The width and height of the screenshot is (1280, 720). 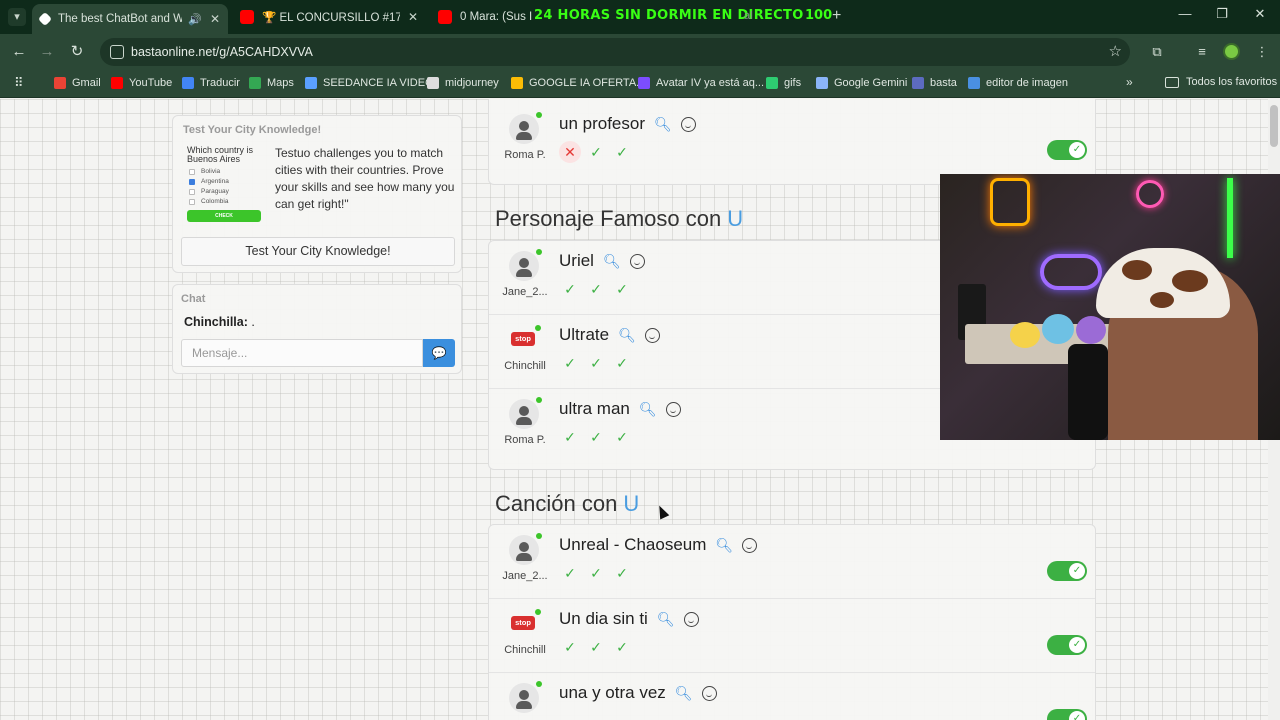 What do you see at coordinates (1262, 52) in the screenshot?
I see `menu-icon: ⋮` at bounding box center [1262, 52].